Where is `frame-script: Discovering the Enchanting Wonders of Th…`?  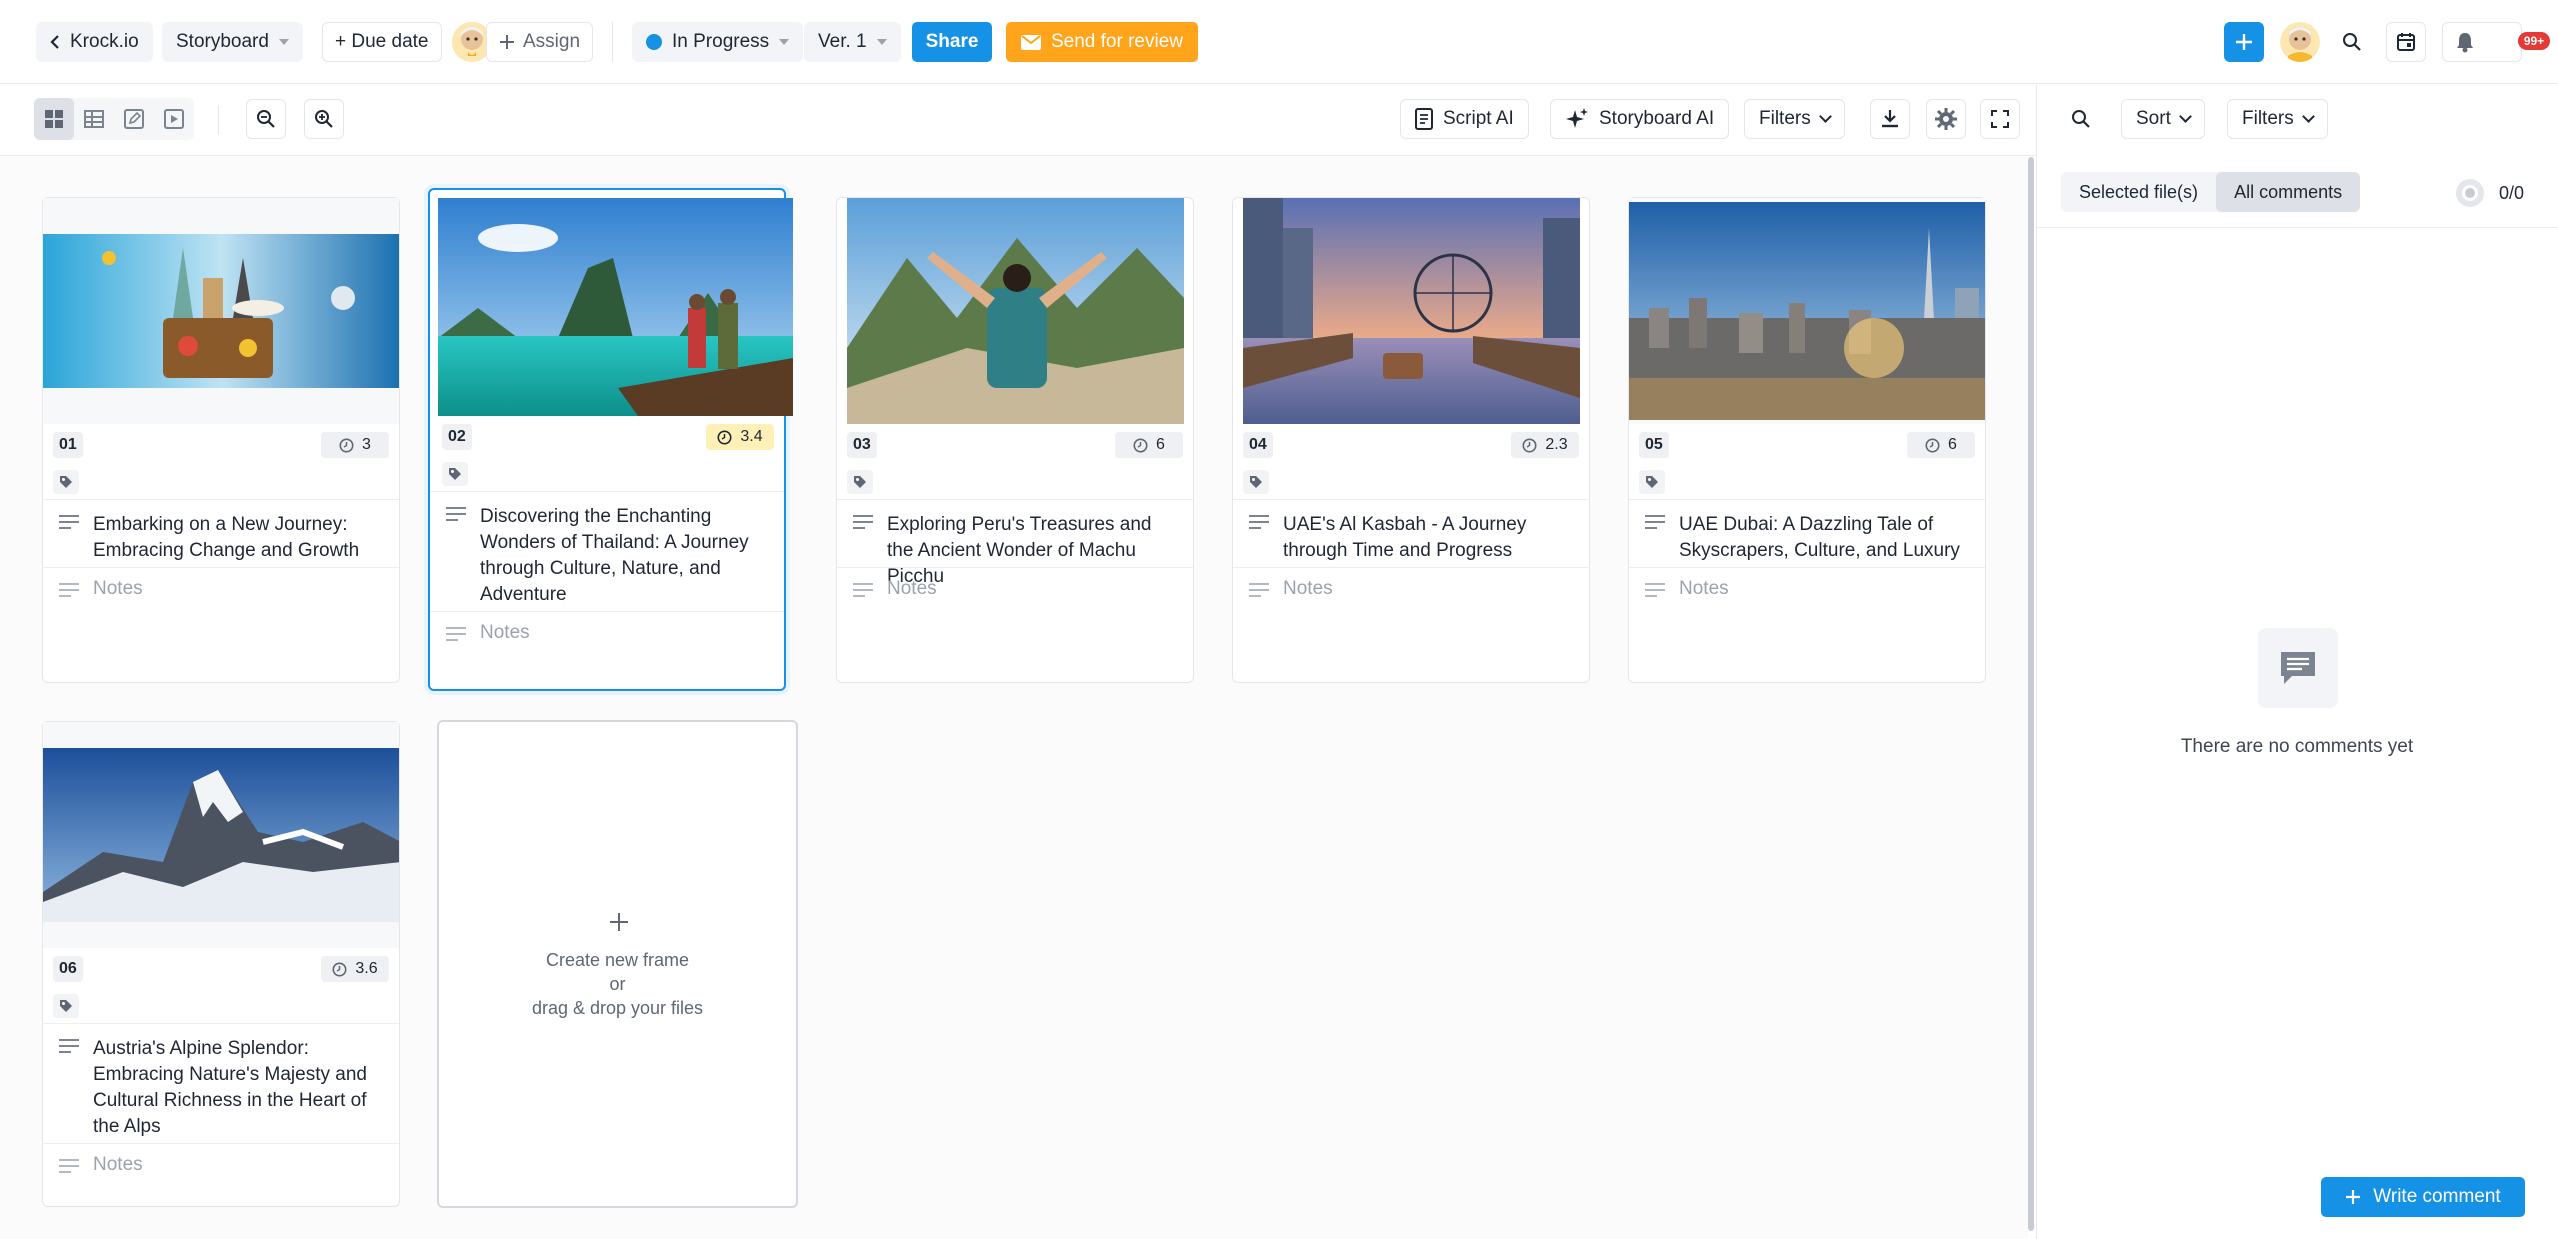 frame-script: Discovering the Enchanting Wonders of Th… is located at coordinates (607, 552).